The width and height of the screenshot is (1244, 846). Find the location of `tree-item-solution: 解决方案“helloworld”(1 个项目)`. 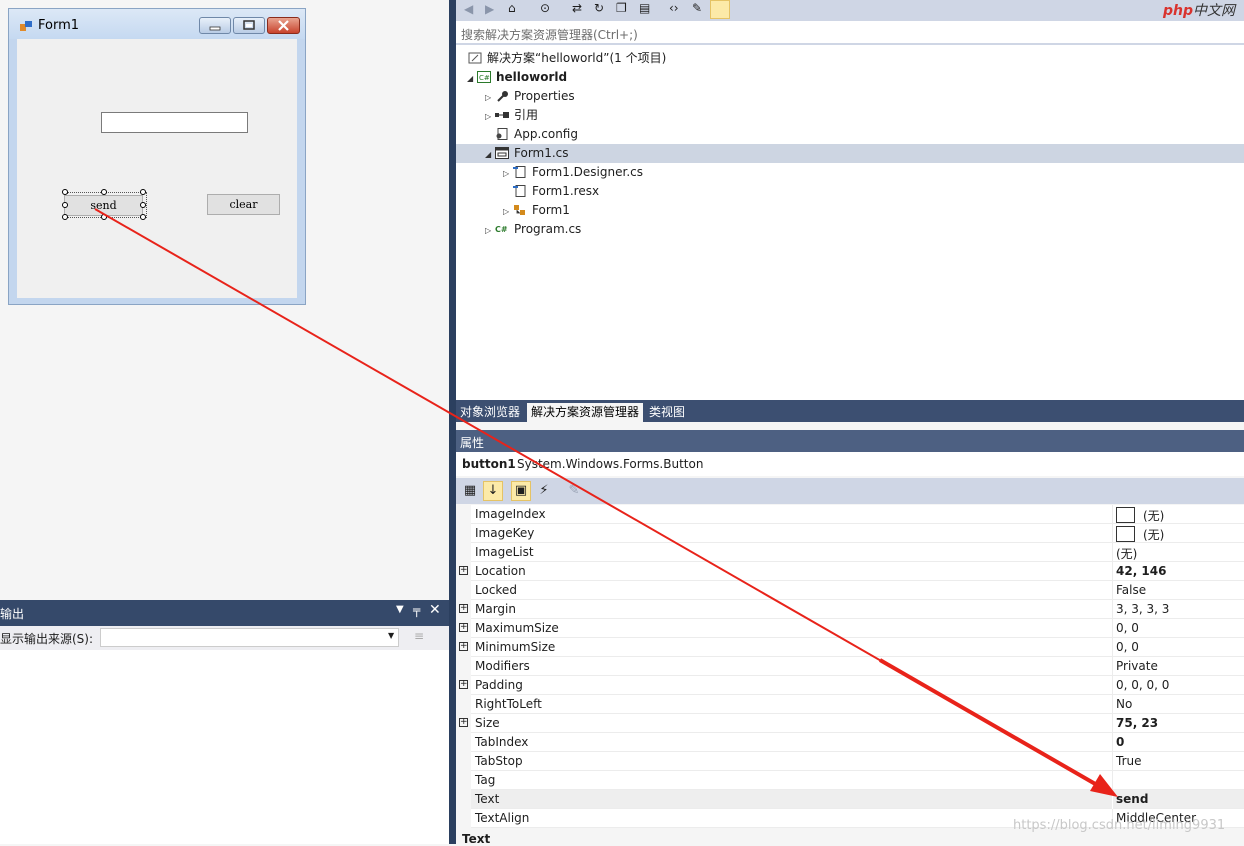

tree-item-solution: 解决方案“helloworld”(1 个项目) is located at coordinates (850, 58).